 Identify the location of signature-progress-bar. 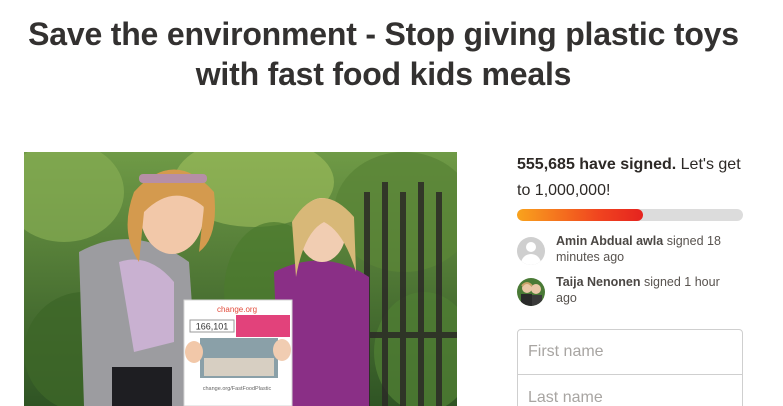
(630, 215).